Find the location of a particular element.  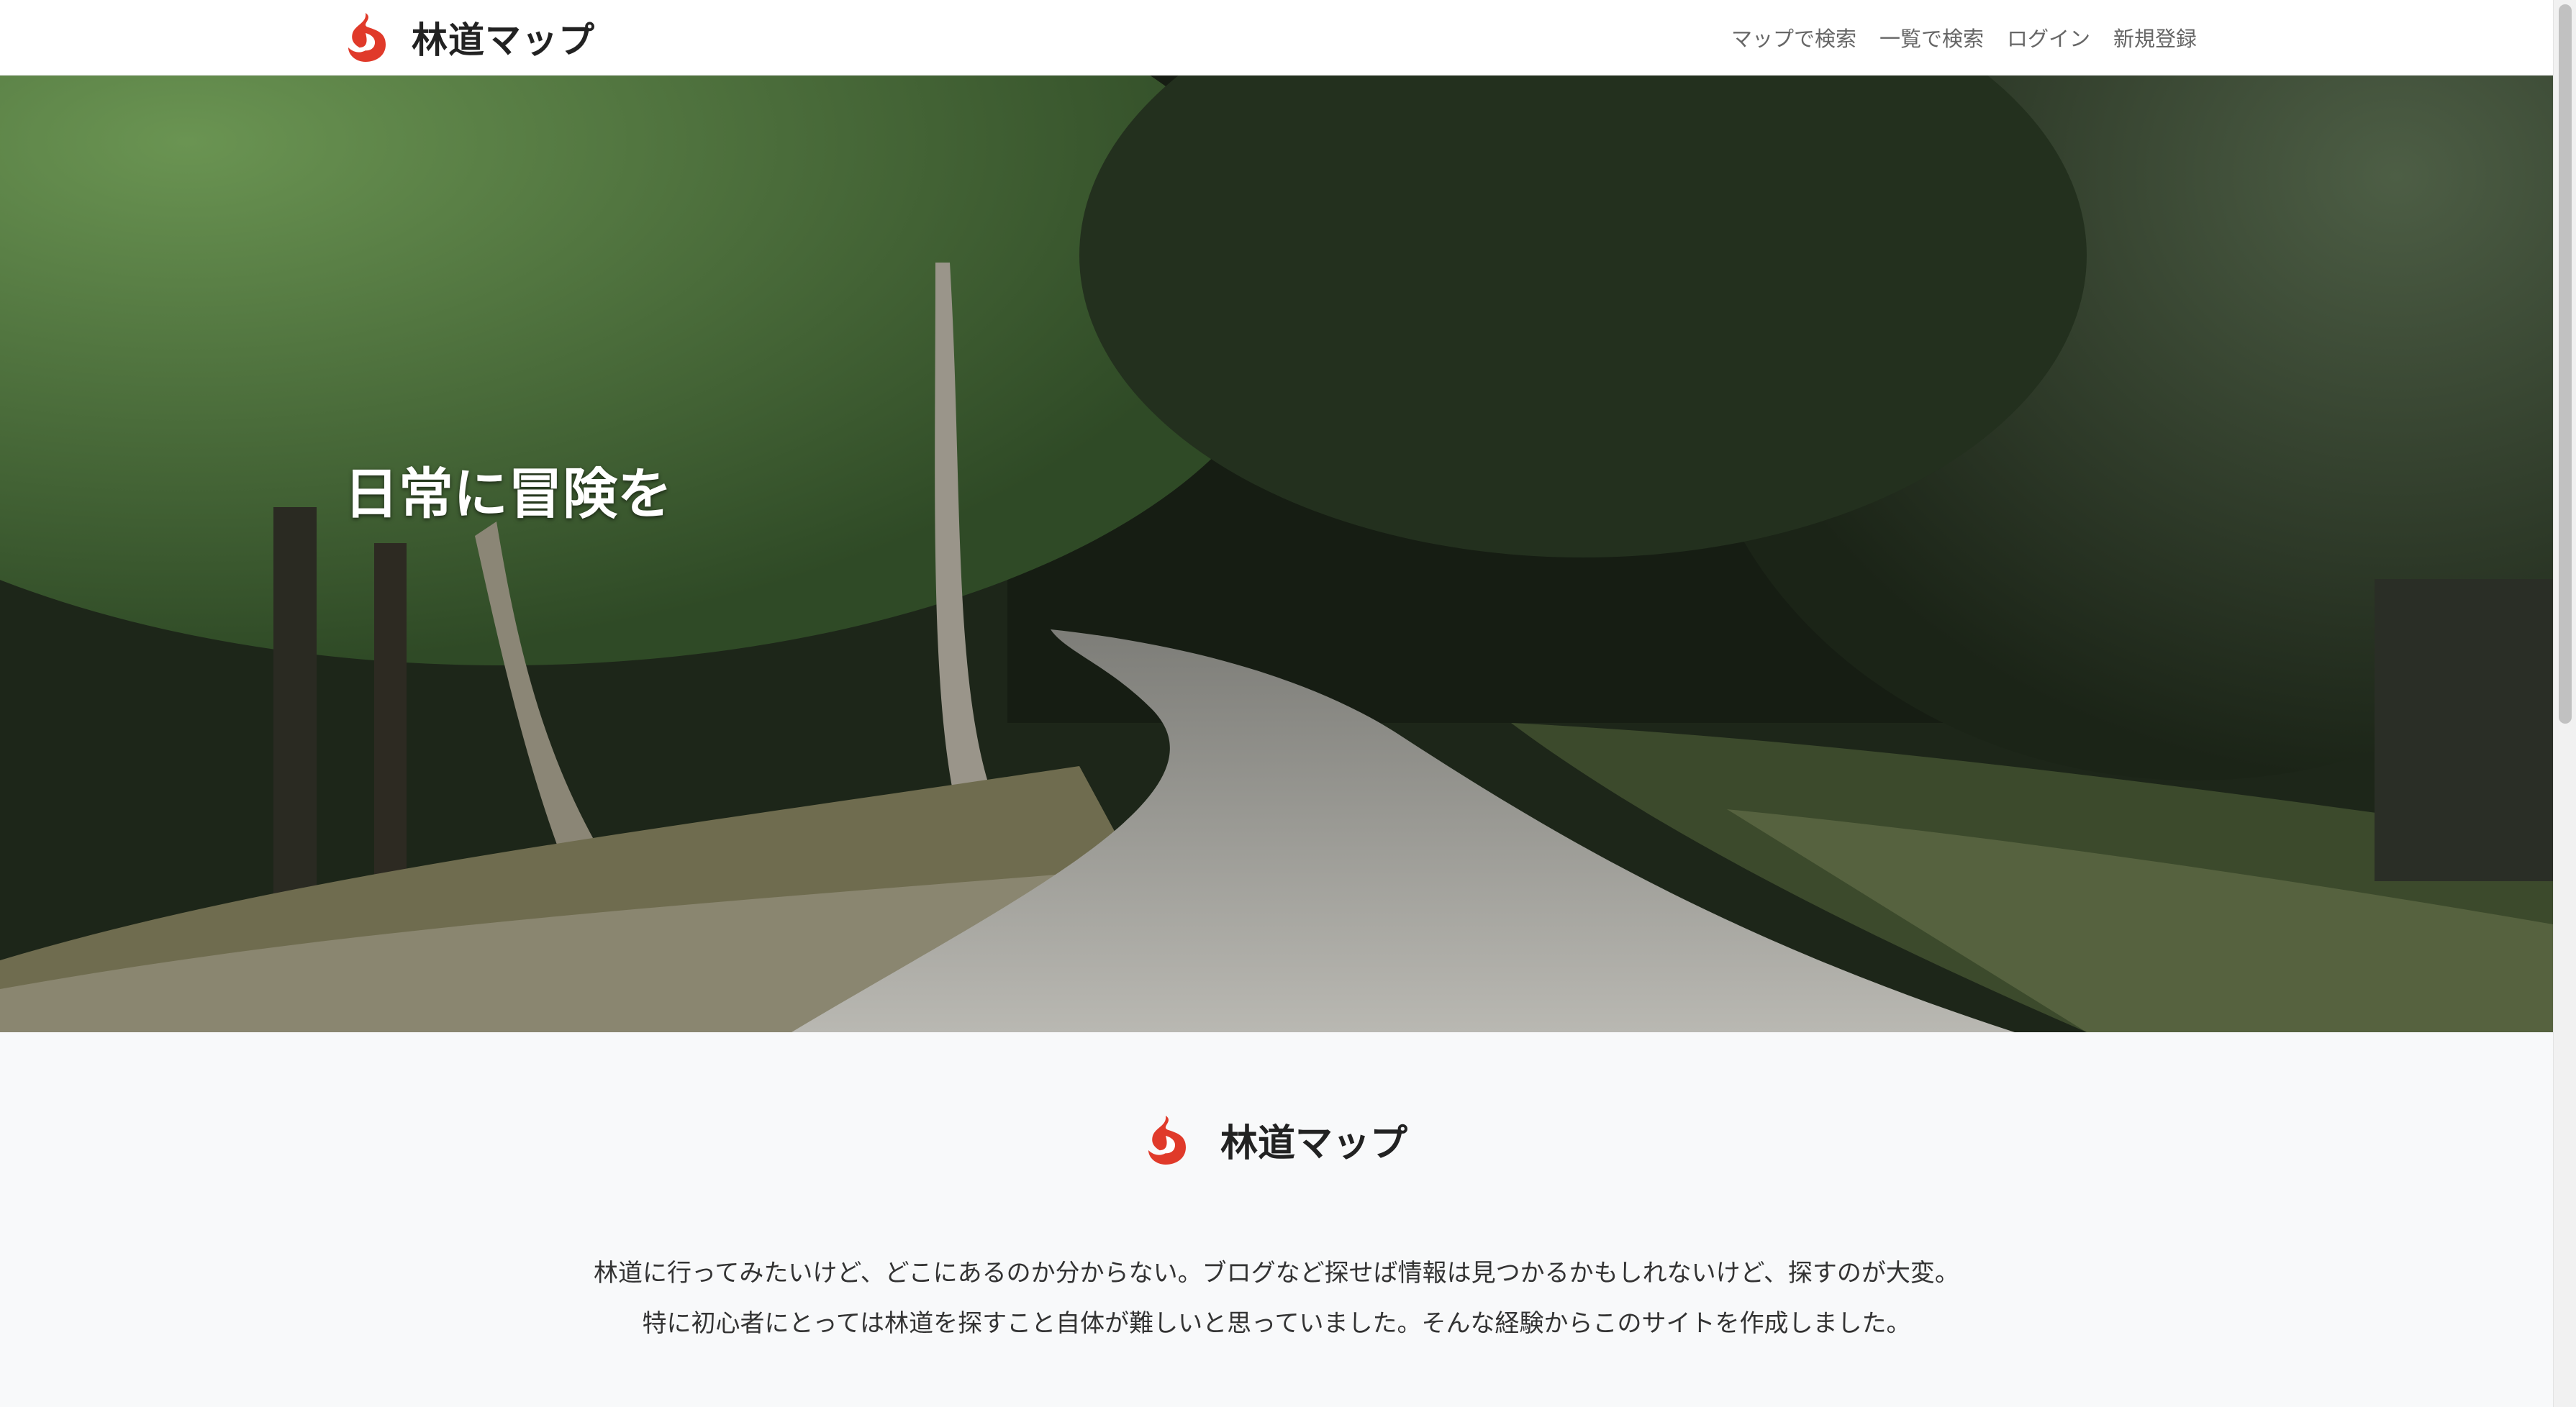

scrollbar-thumb is located at coordinates (2565, 364).